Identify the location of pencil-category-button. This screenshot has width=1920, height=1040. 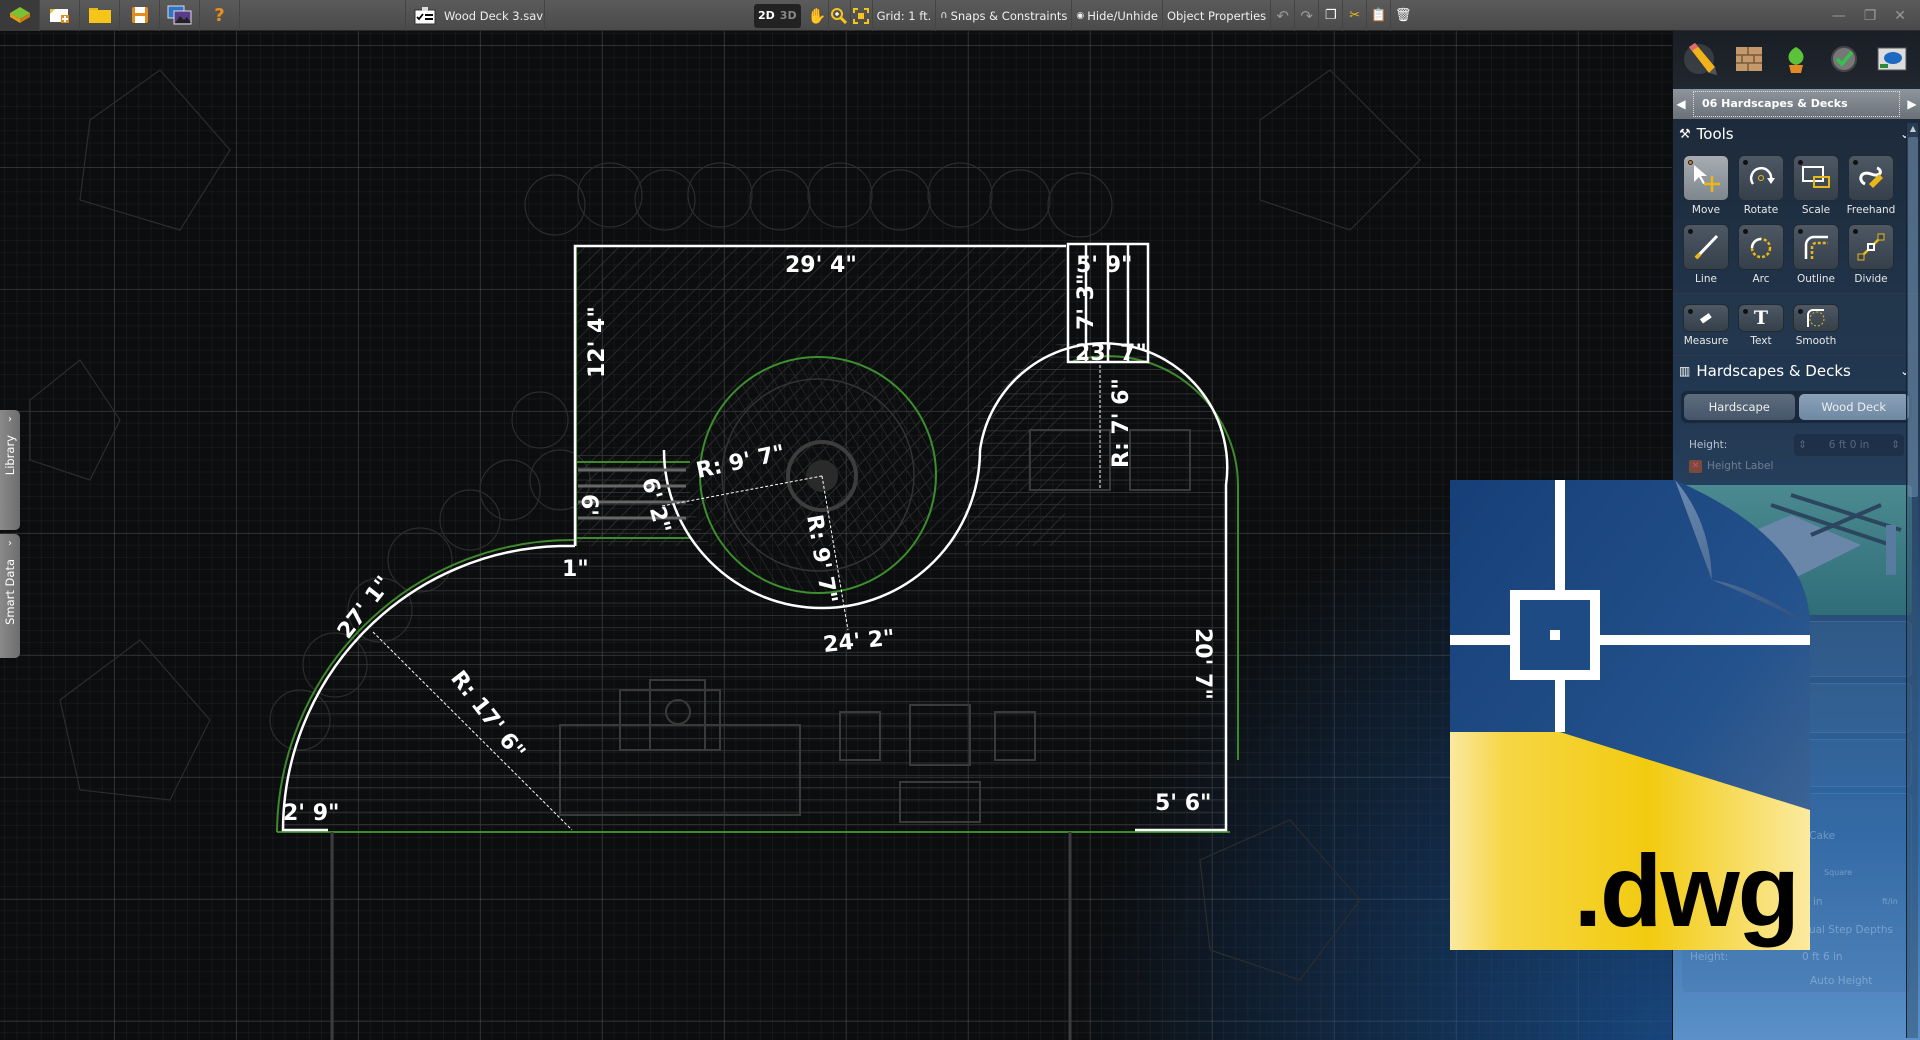
(1701, 59).